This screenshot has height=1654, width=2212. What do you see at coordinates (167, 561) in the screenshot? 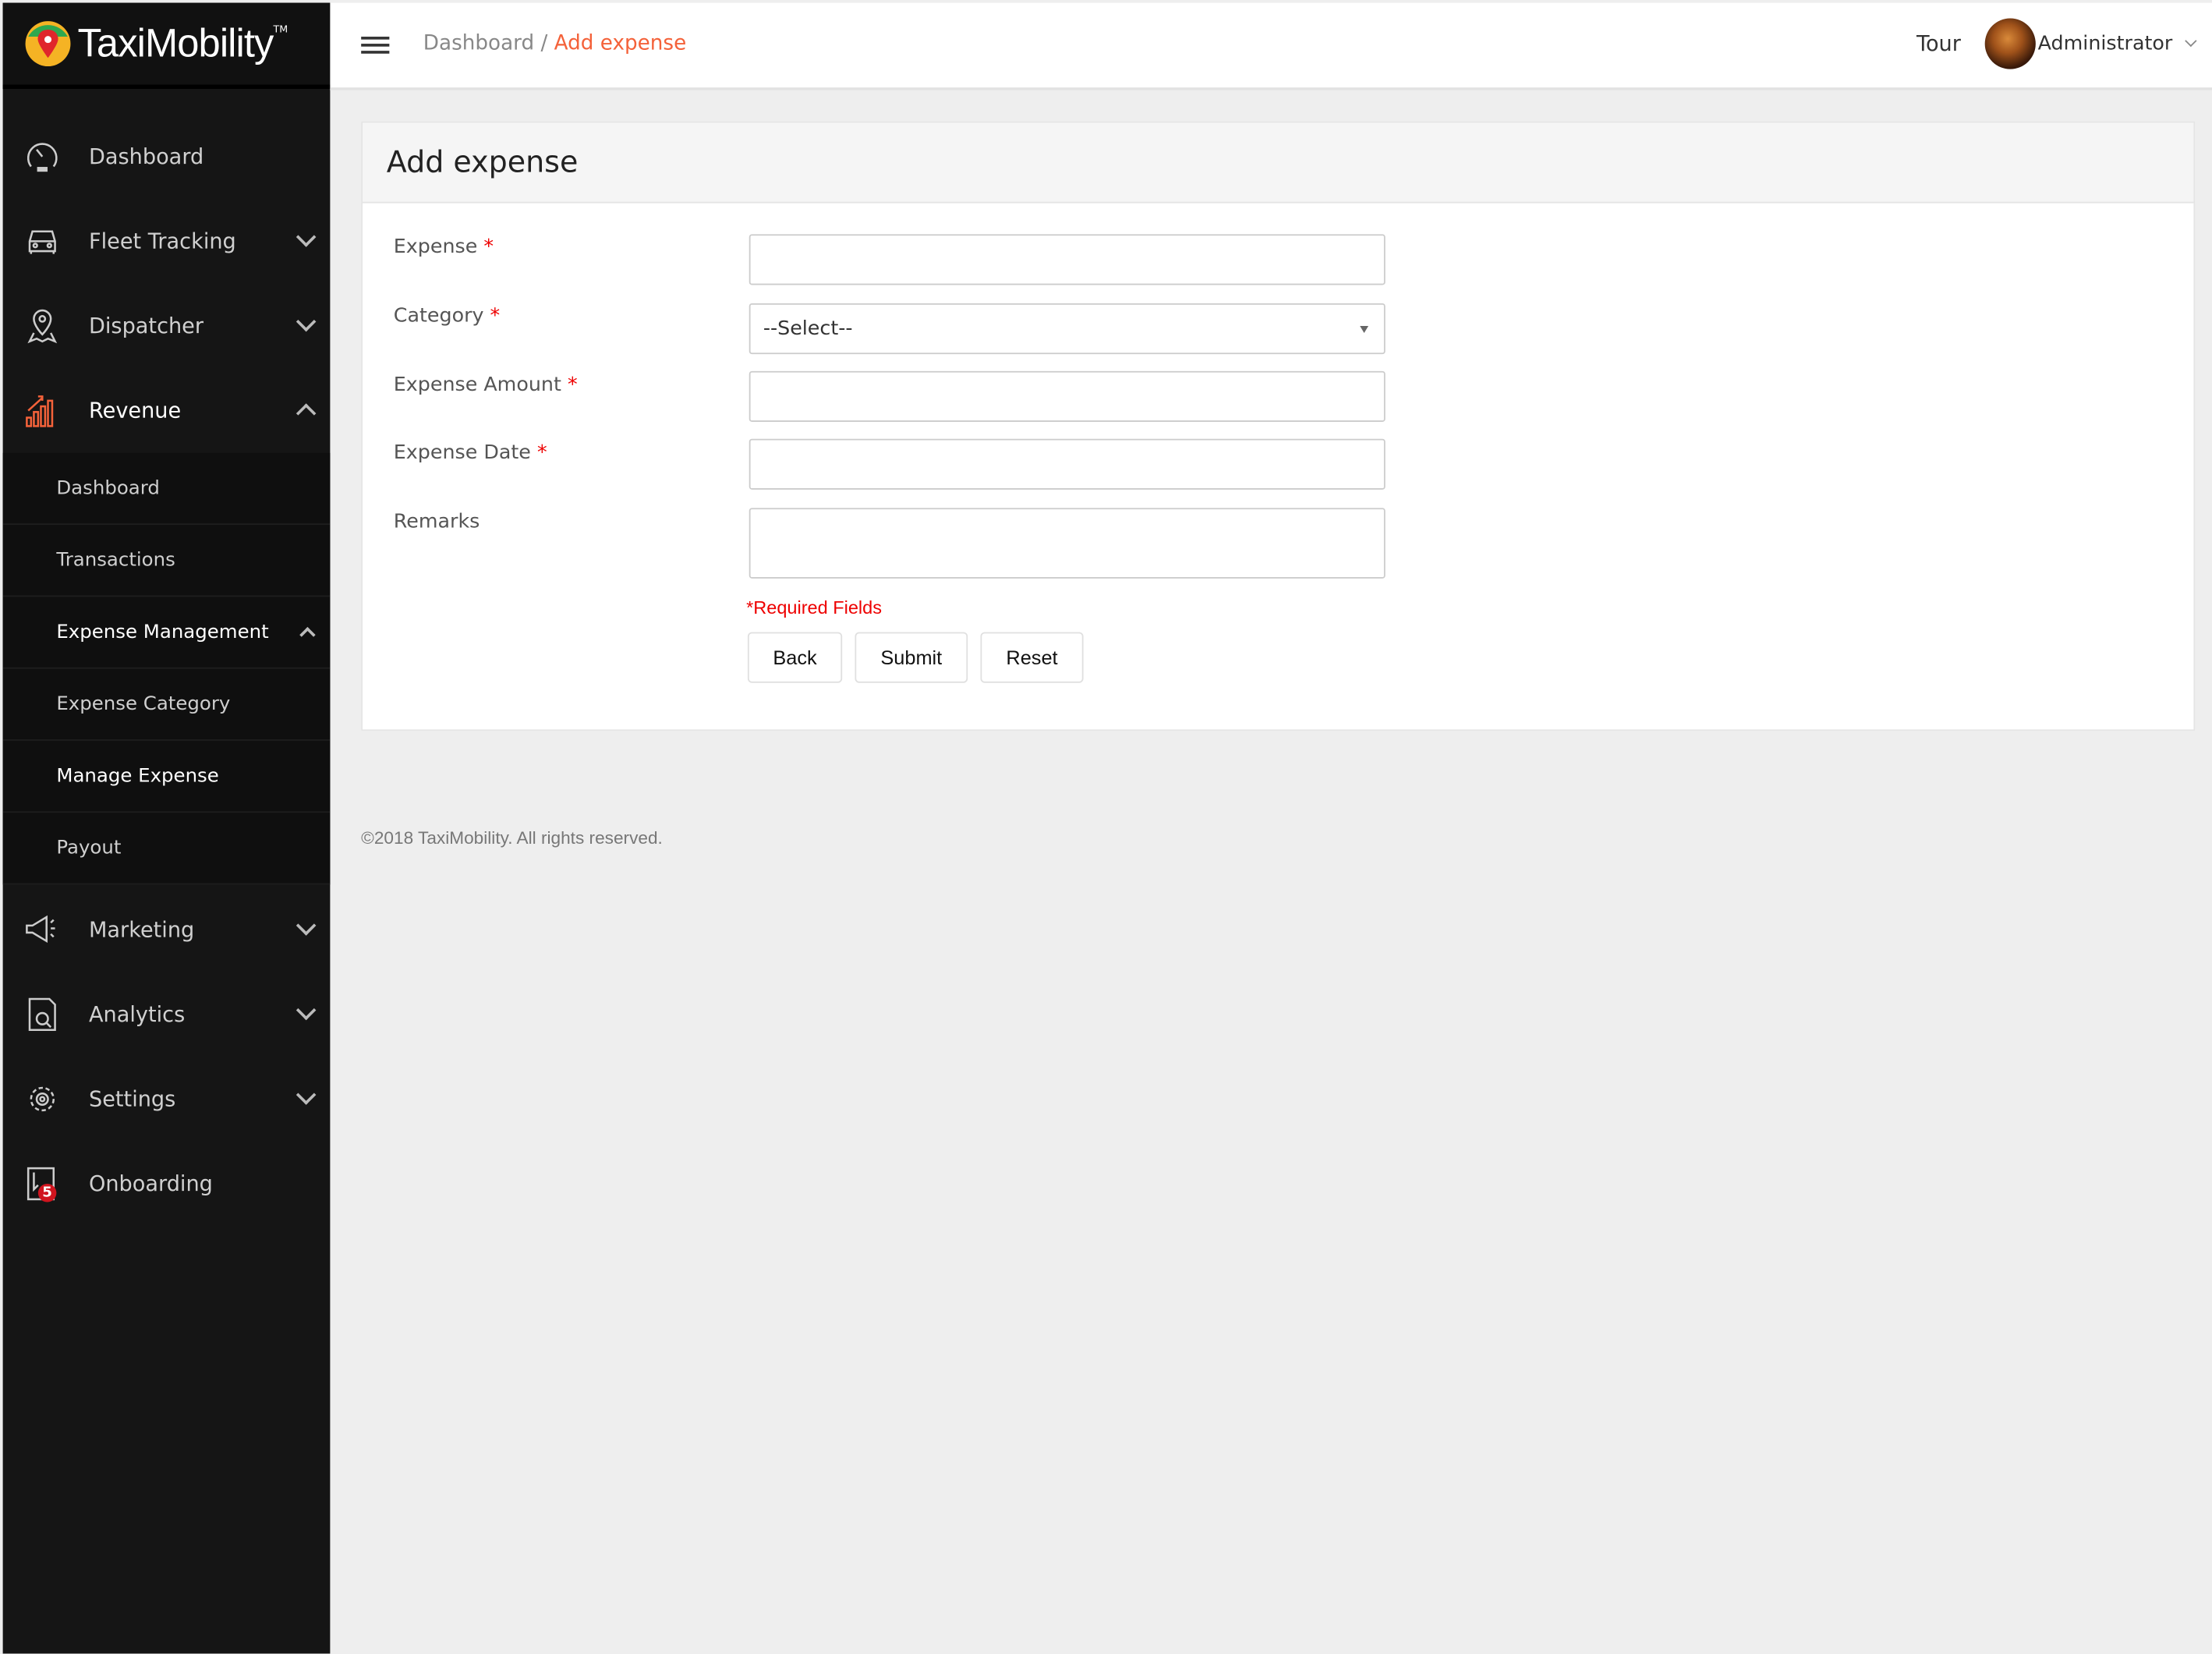
I see `submenu-item-transactions: Transactions` at bounding box center [167, 561].